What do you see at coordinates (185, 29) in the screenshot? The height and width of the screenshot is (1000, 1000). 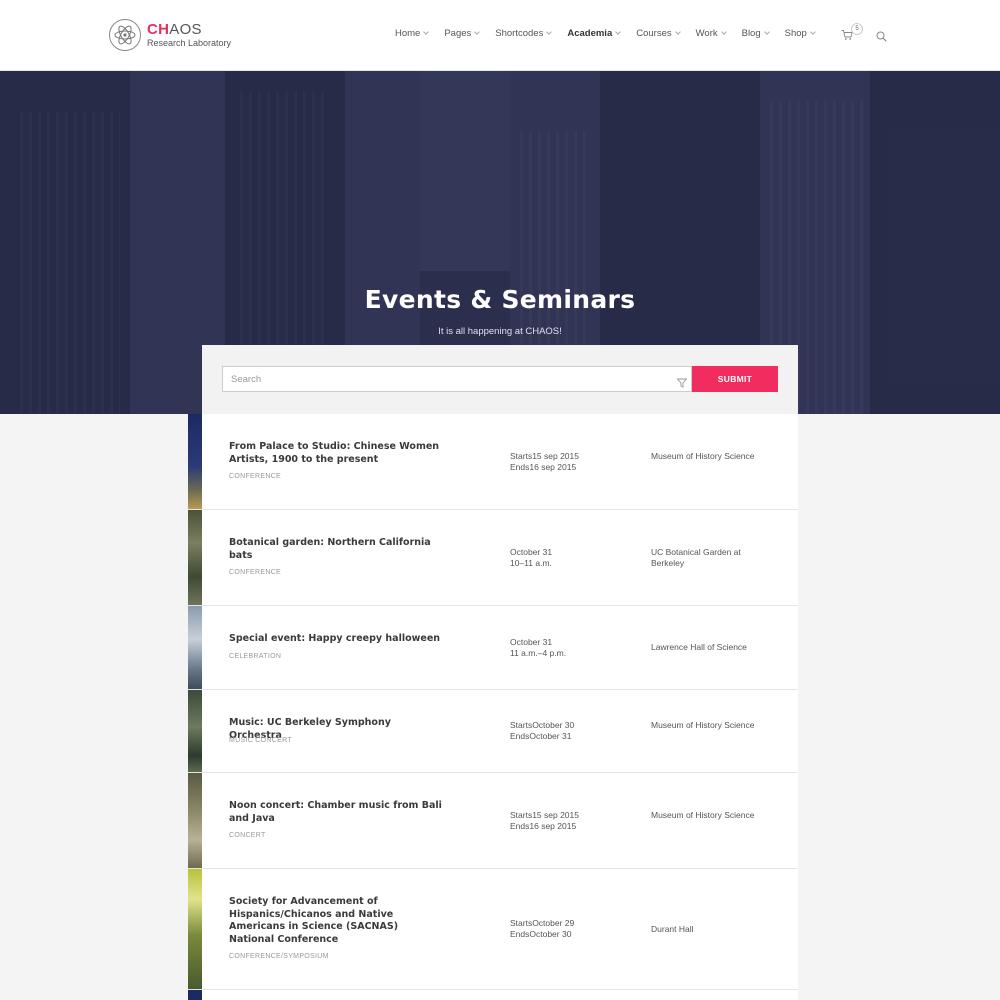 I see `logo-name-rest: AOS` at bounding box center [185, 29].